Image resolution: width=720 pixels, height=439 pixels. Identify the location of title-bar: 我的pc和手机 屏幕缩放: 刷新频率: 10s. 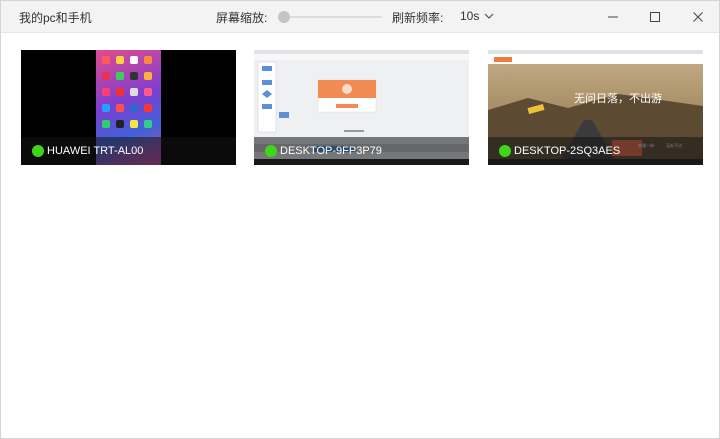
(360, 17).